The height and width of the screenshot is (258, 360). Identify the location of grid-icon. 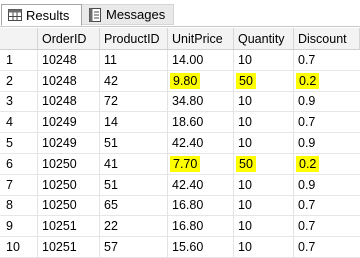
(15, 15).